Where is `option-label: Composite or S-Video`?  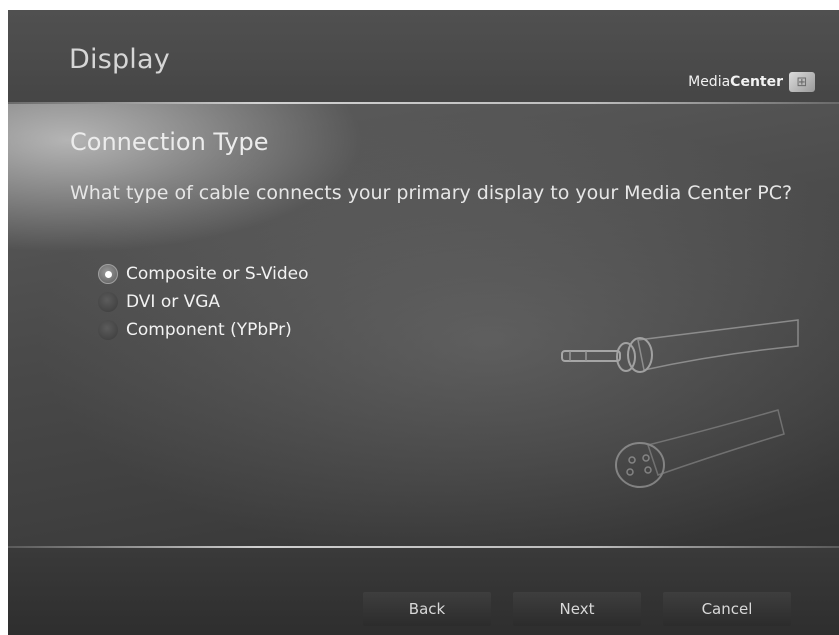
option-label: Composite or S-Video is located at coordinates (217, 274).